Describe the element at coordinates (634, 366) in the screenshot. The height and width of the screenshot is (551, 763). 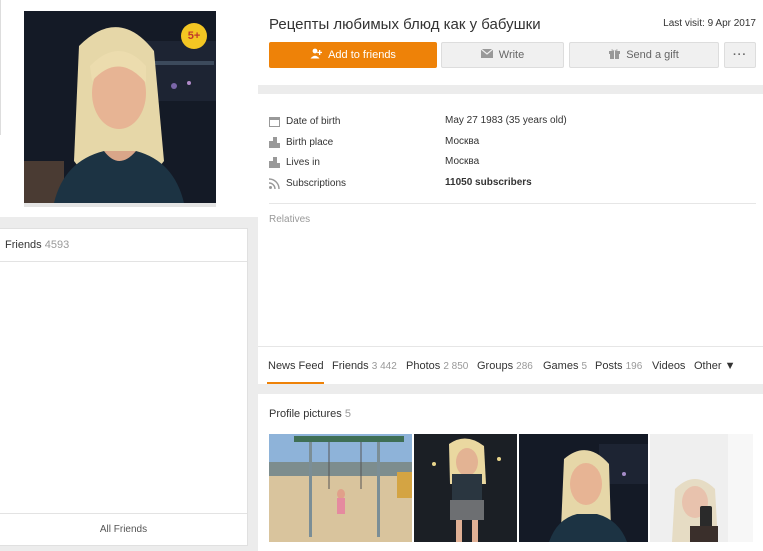
I see `tab-count: 196` at that location.